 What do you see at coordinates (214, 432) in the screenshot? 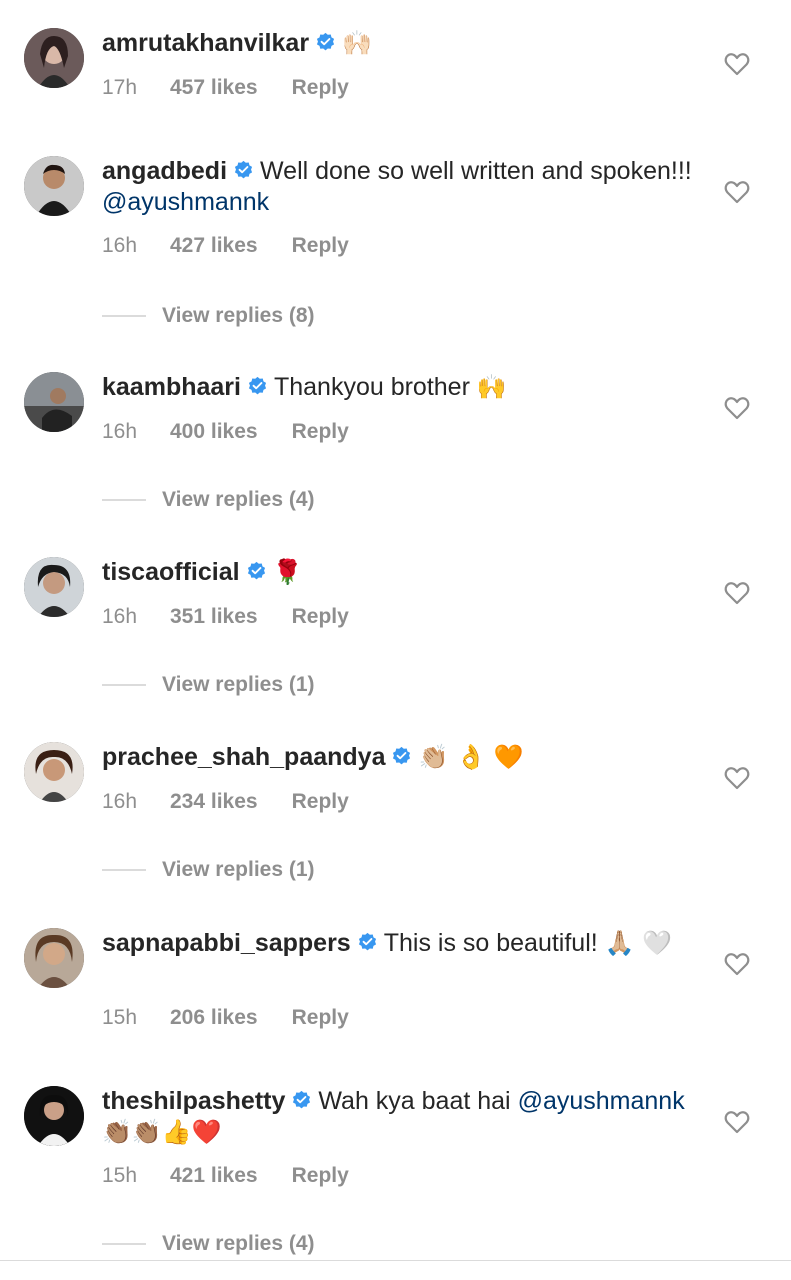
I see `likes-count: 400 likes` at bounding box center [214, 432].